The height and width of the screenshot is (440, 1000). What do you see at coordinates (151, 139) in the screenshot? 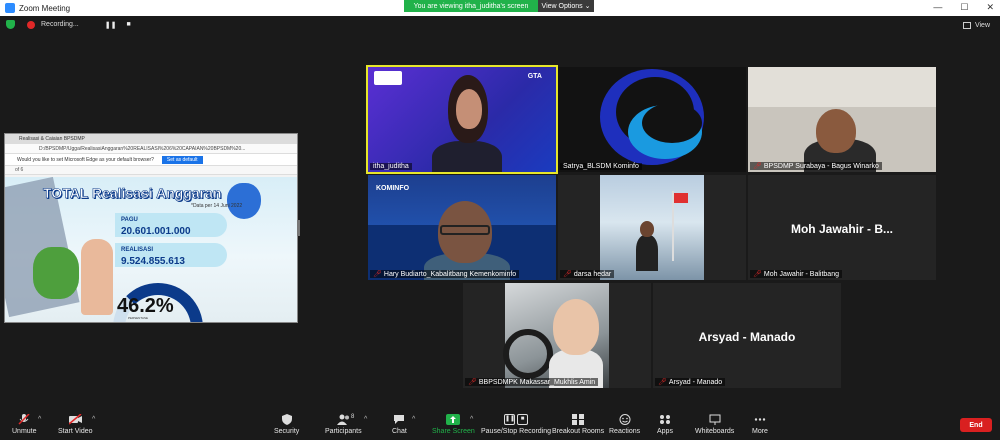
I see `browser-tab: Realisasi & Caiaian BPSDMP` at bounding box center [151, 139].